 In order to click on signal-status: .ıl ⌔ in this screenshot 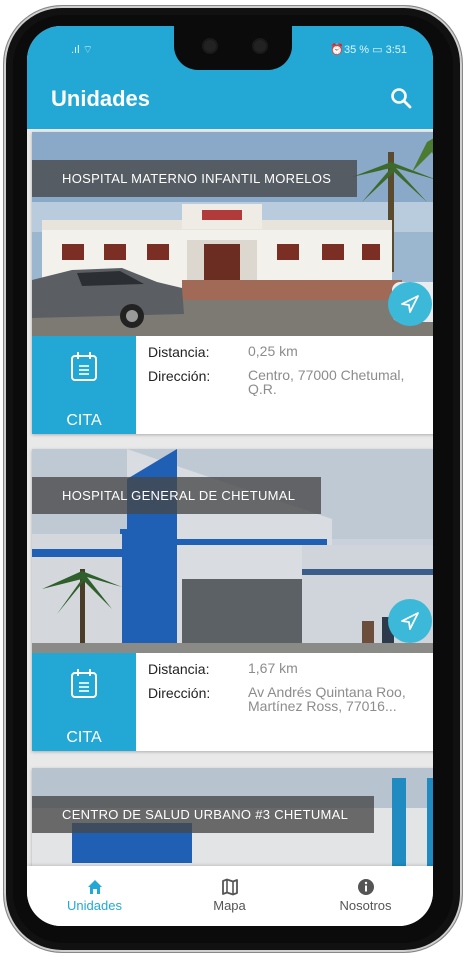, I will do `click(82, 50)`.